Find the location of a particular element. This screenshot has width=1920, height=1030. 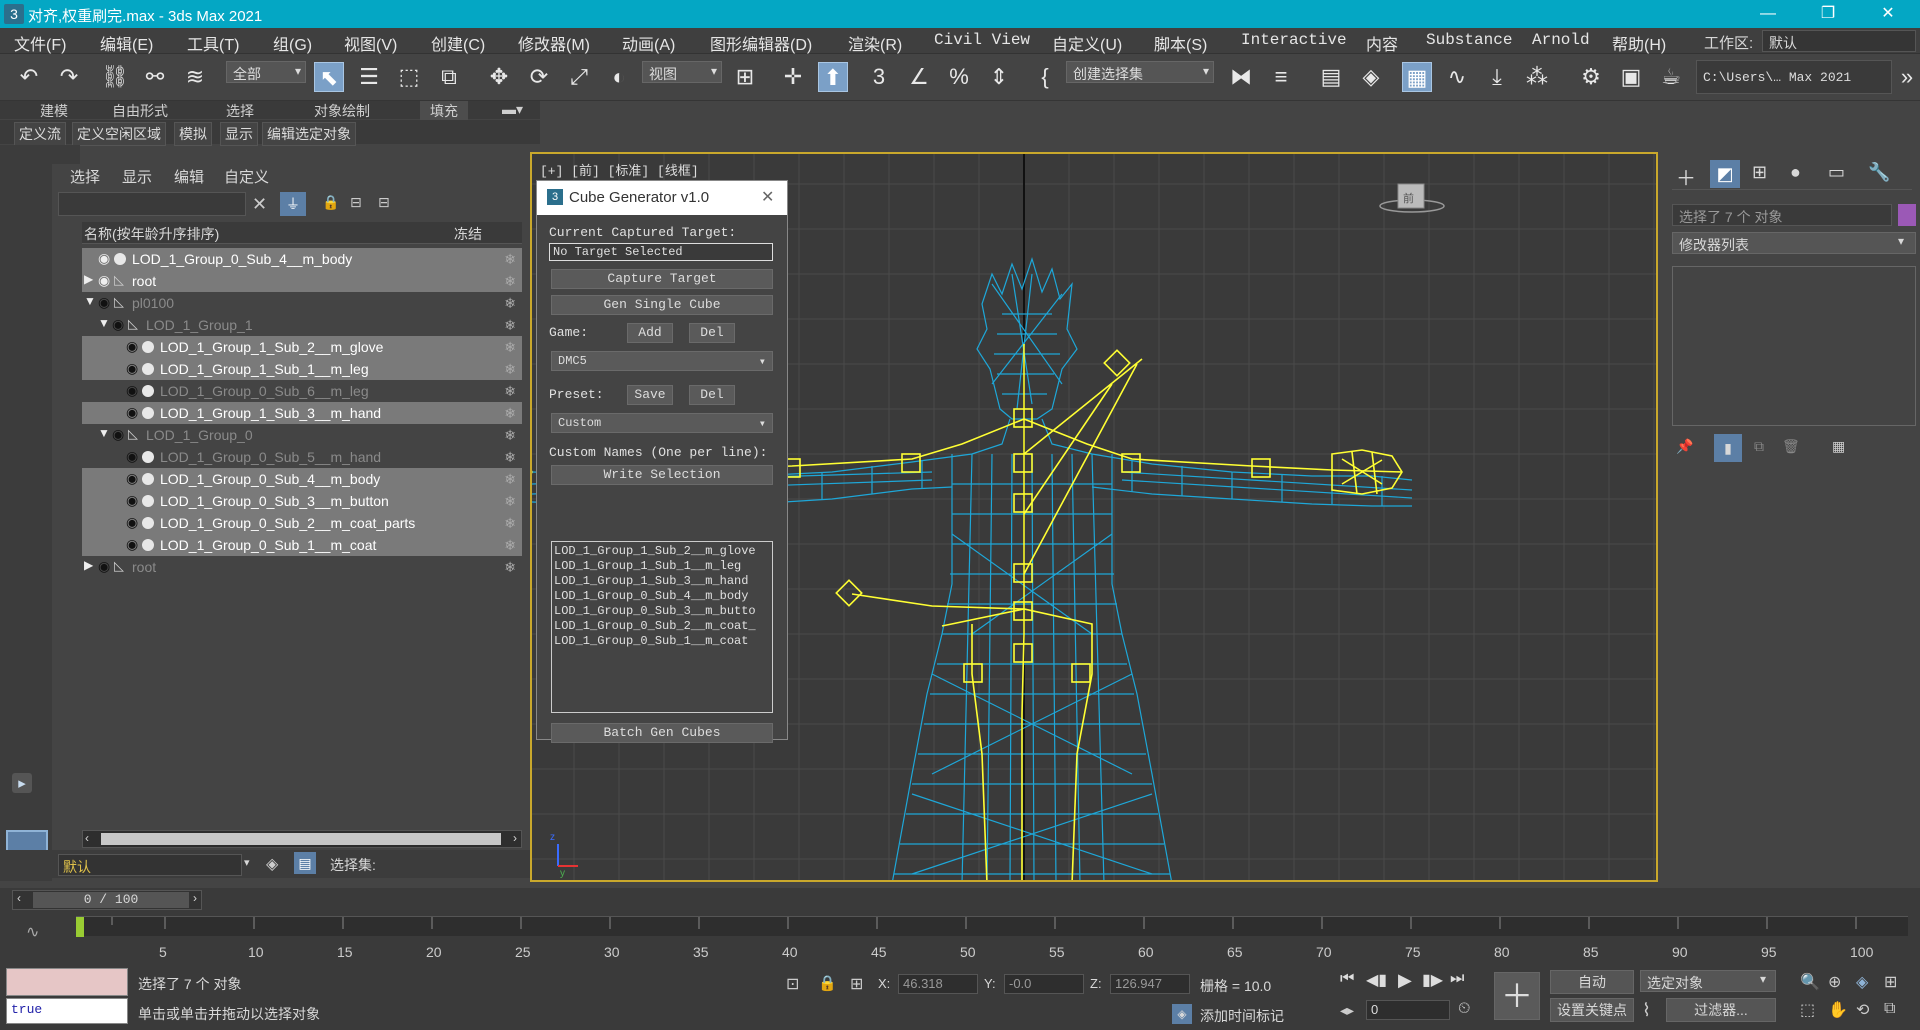

layer-explorer-icon: ◈ is located at coordinates (1371, 77).